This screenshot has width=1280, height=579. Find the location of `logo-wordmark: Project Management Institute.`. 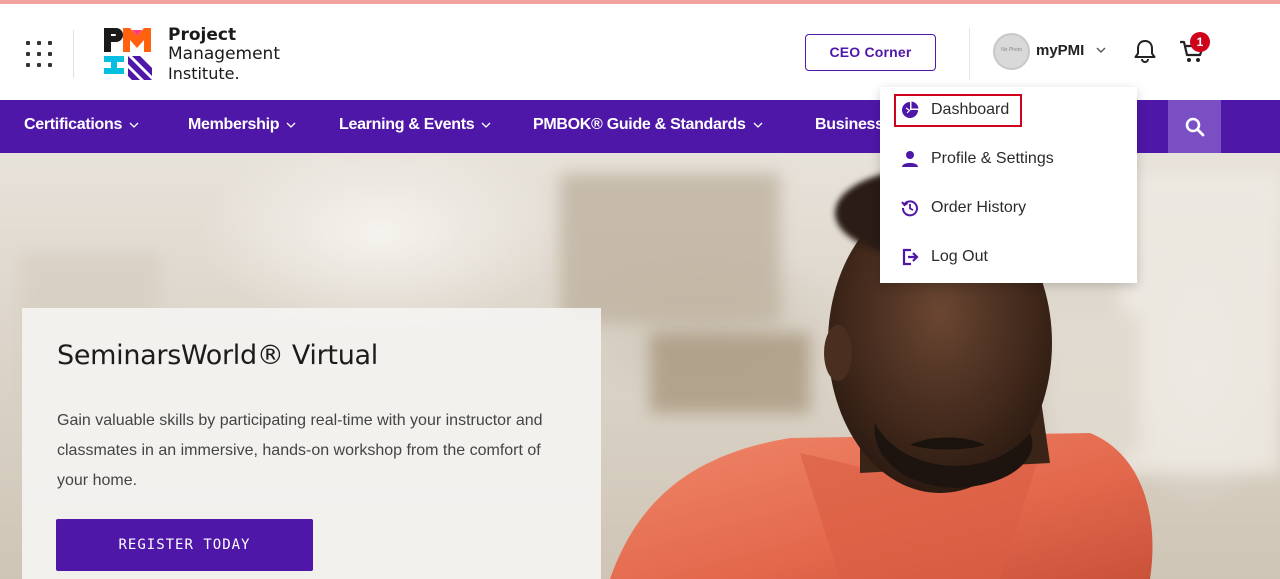

logo-wordmark: Project Management Institute. is located at coordinates (224, 54).